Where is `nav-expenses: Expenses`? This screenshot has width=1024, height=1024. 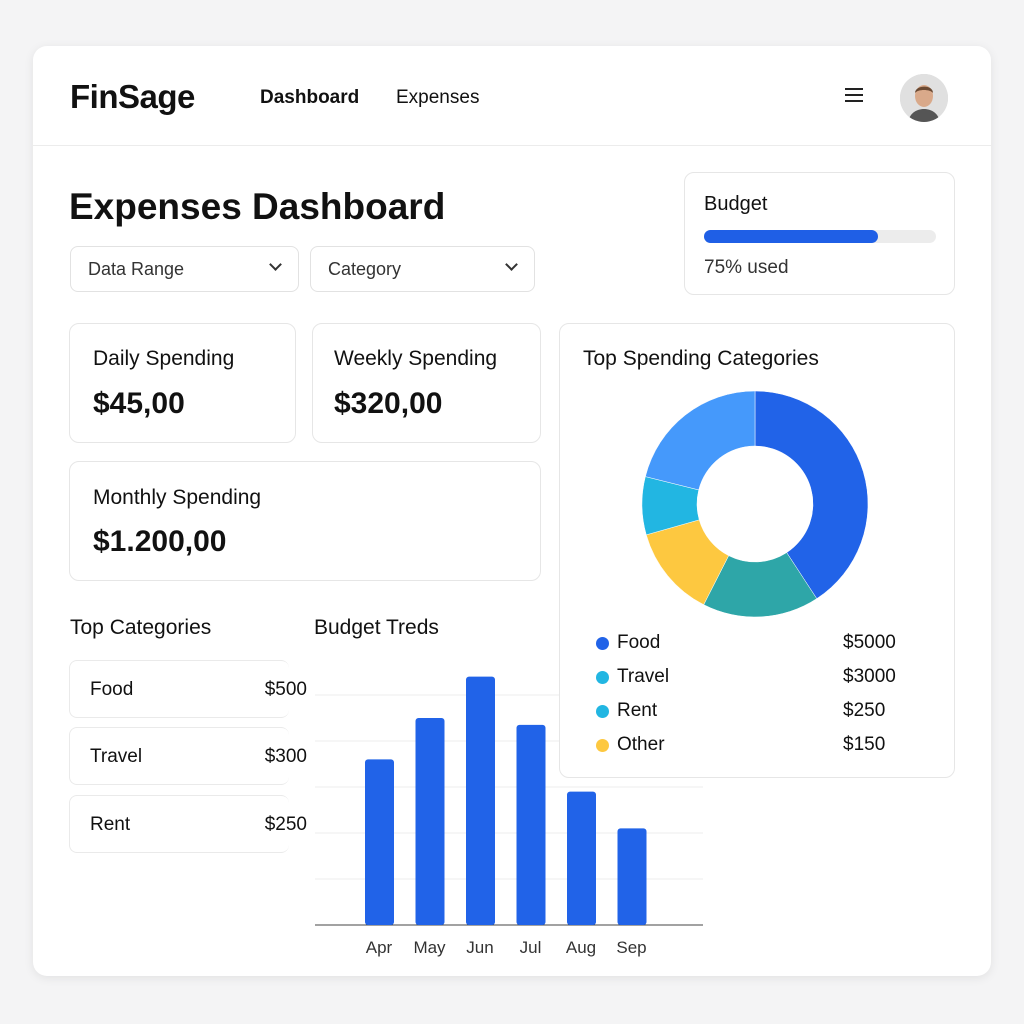
nav-expenses: Expenses is located at coordinates (437, 98).